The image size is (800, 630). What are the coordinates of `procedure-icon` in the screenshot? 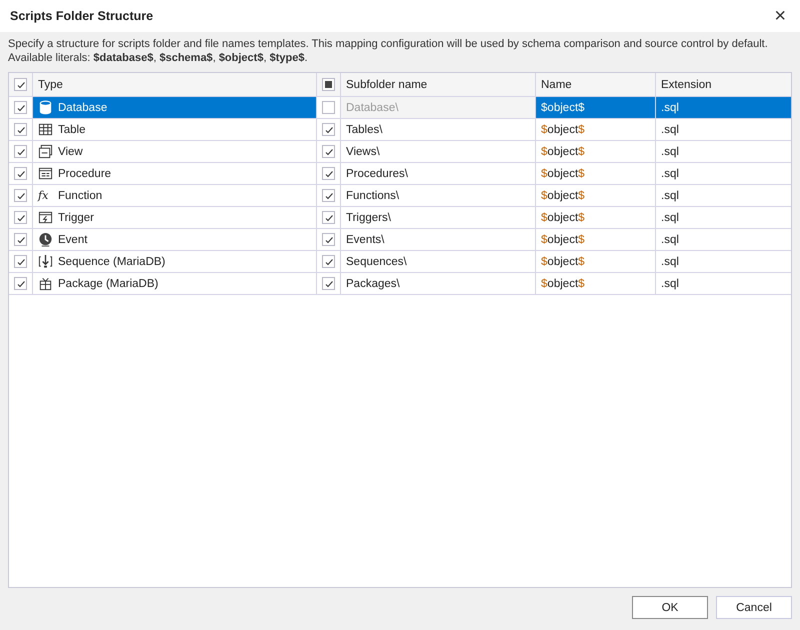 It's located at (45, 173).